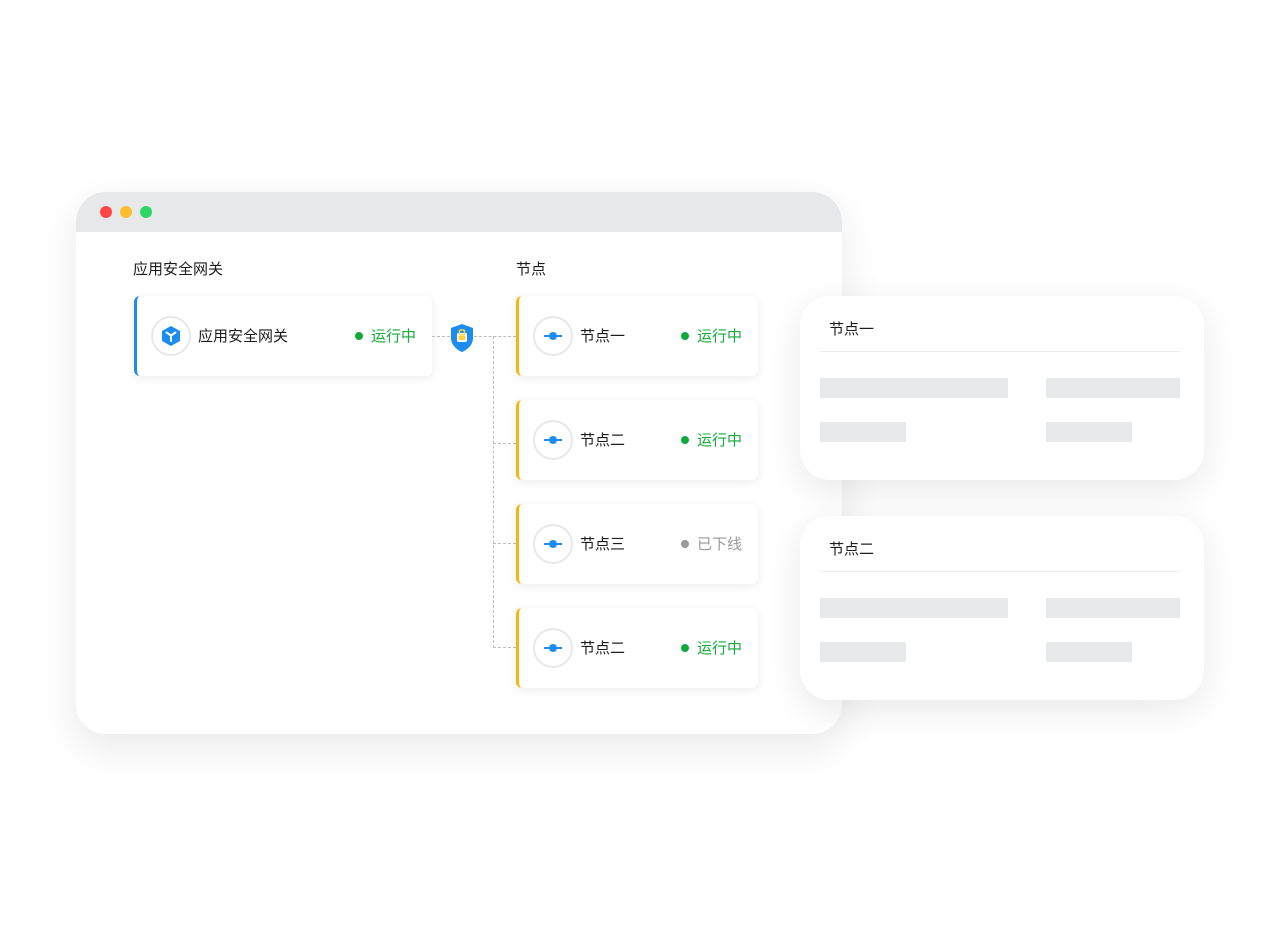 The width and height of the screenshot is (1280, 928). I want to click on gateway-label: 应用安全网关, so click(243, 336).